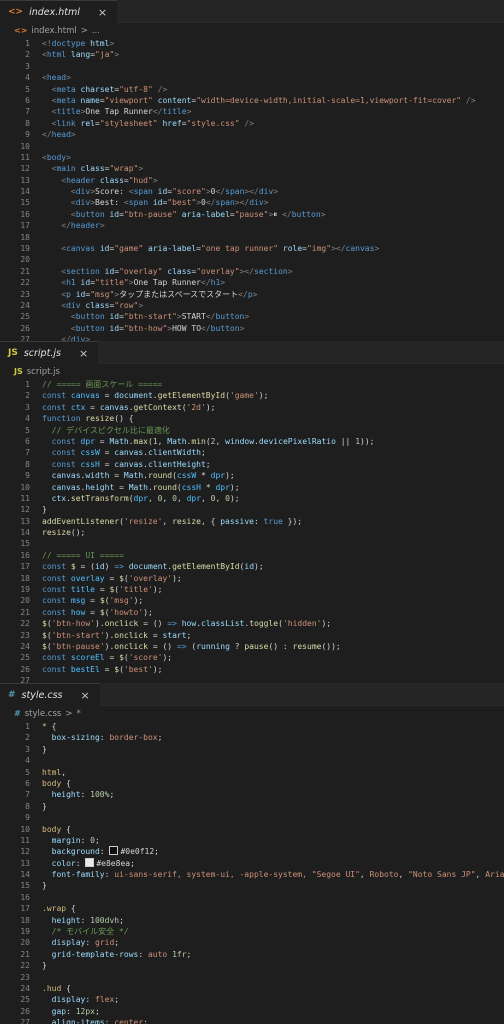 The image size is (504, 1024). What do you see at coordinates (252, 305) in the screenshot?
I see `code-line: 24 <div class="row">` at bounding box center [252, 305].